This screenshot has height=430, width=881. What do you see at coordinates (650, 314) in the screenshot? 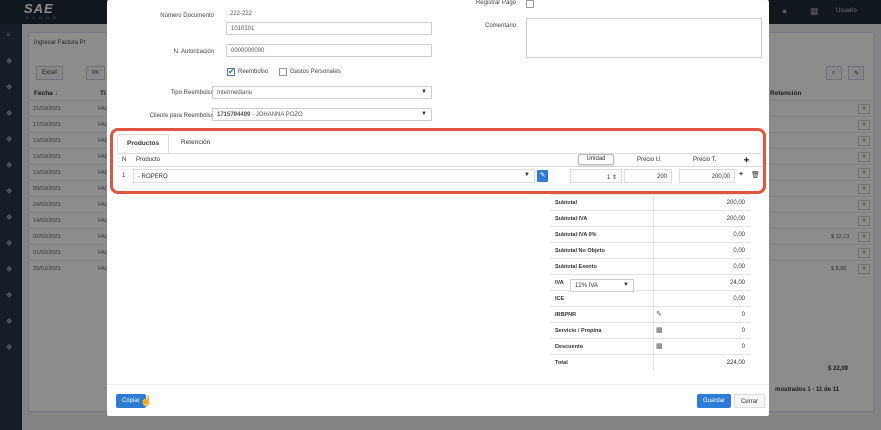
I see `totals-row: IRBPNR ✎ 0` at bounding box center [650, 314].